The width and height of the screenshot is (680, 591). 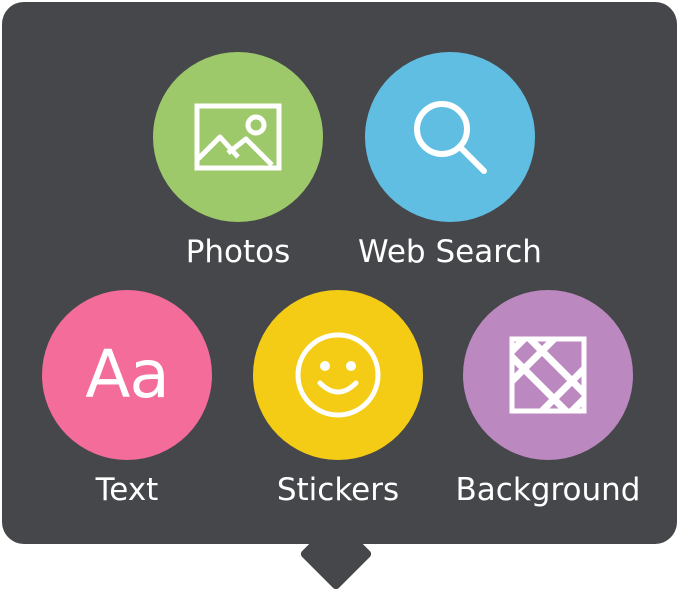 I want to click on web-search-circle, so click(x=450, y=137).